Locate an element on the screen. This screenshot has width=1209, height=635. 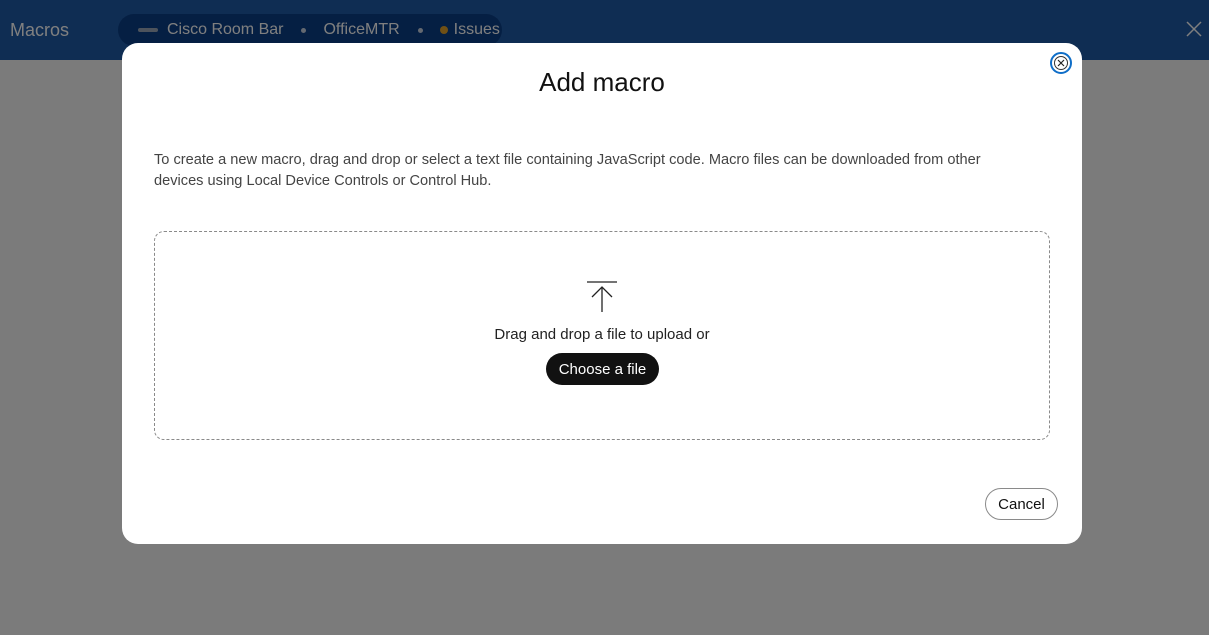
choose-file-button: Choose a file is located at coordinates (602, 369).